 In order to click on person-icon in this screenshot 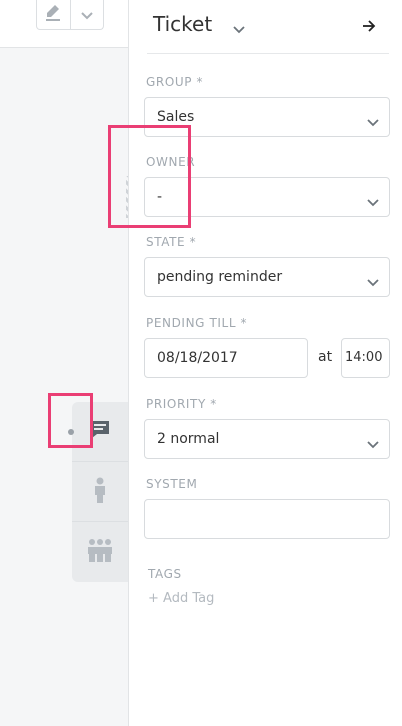, I will do `click(100, 492)`.